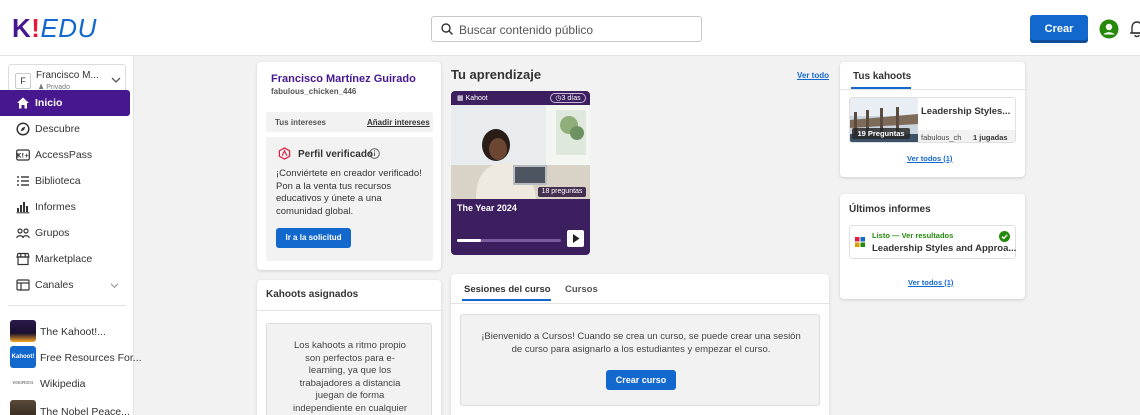 The height and width of the screenshot is (415, 1140). I want to click on sidebar-item-label: Canales, so click(54, 285).